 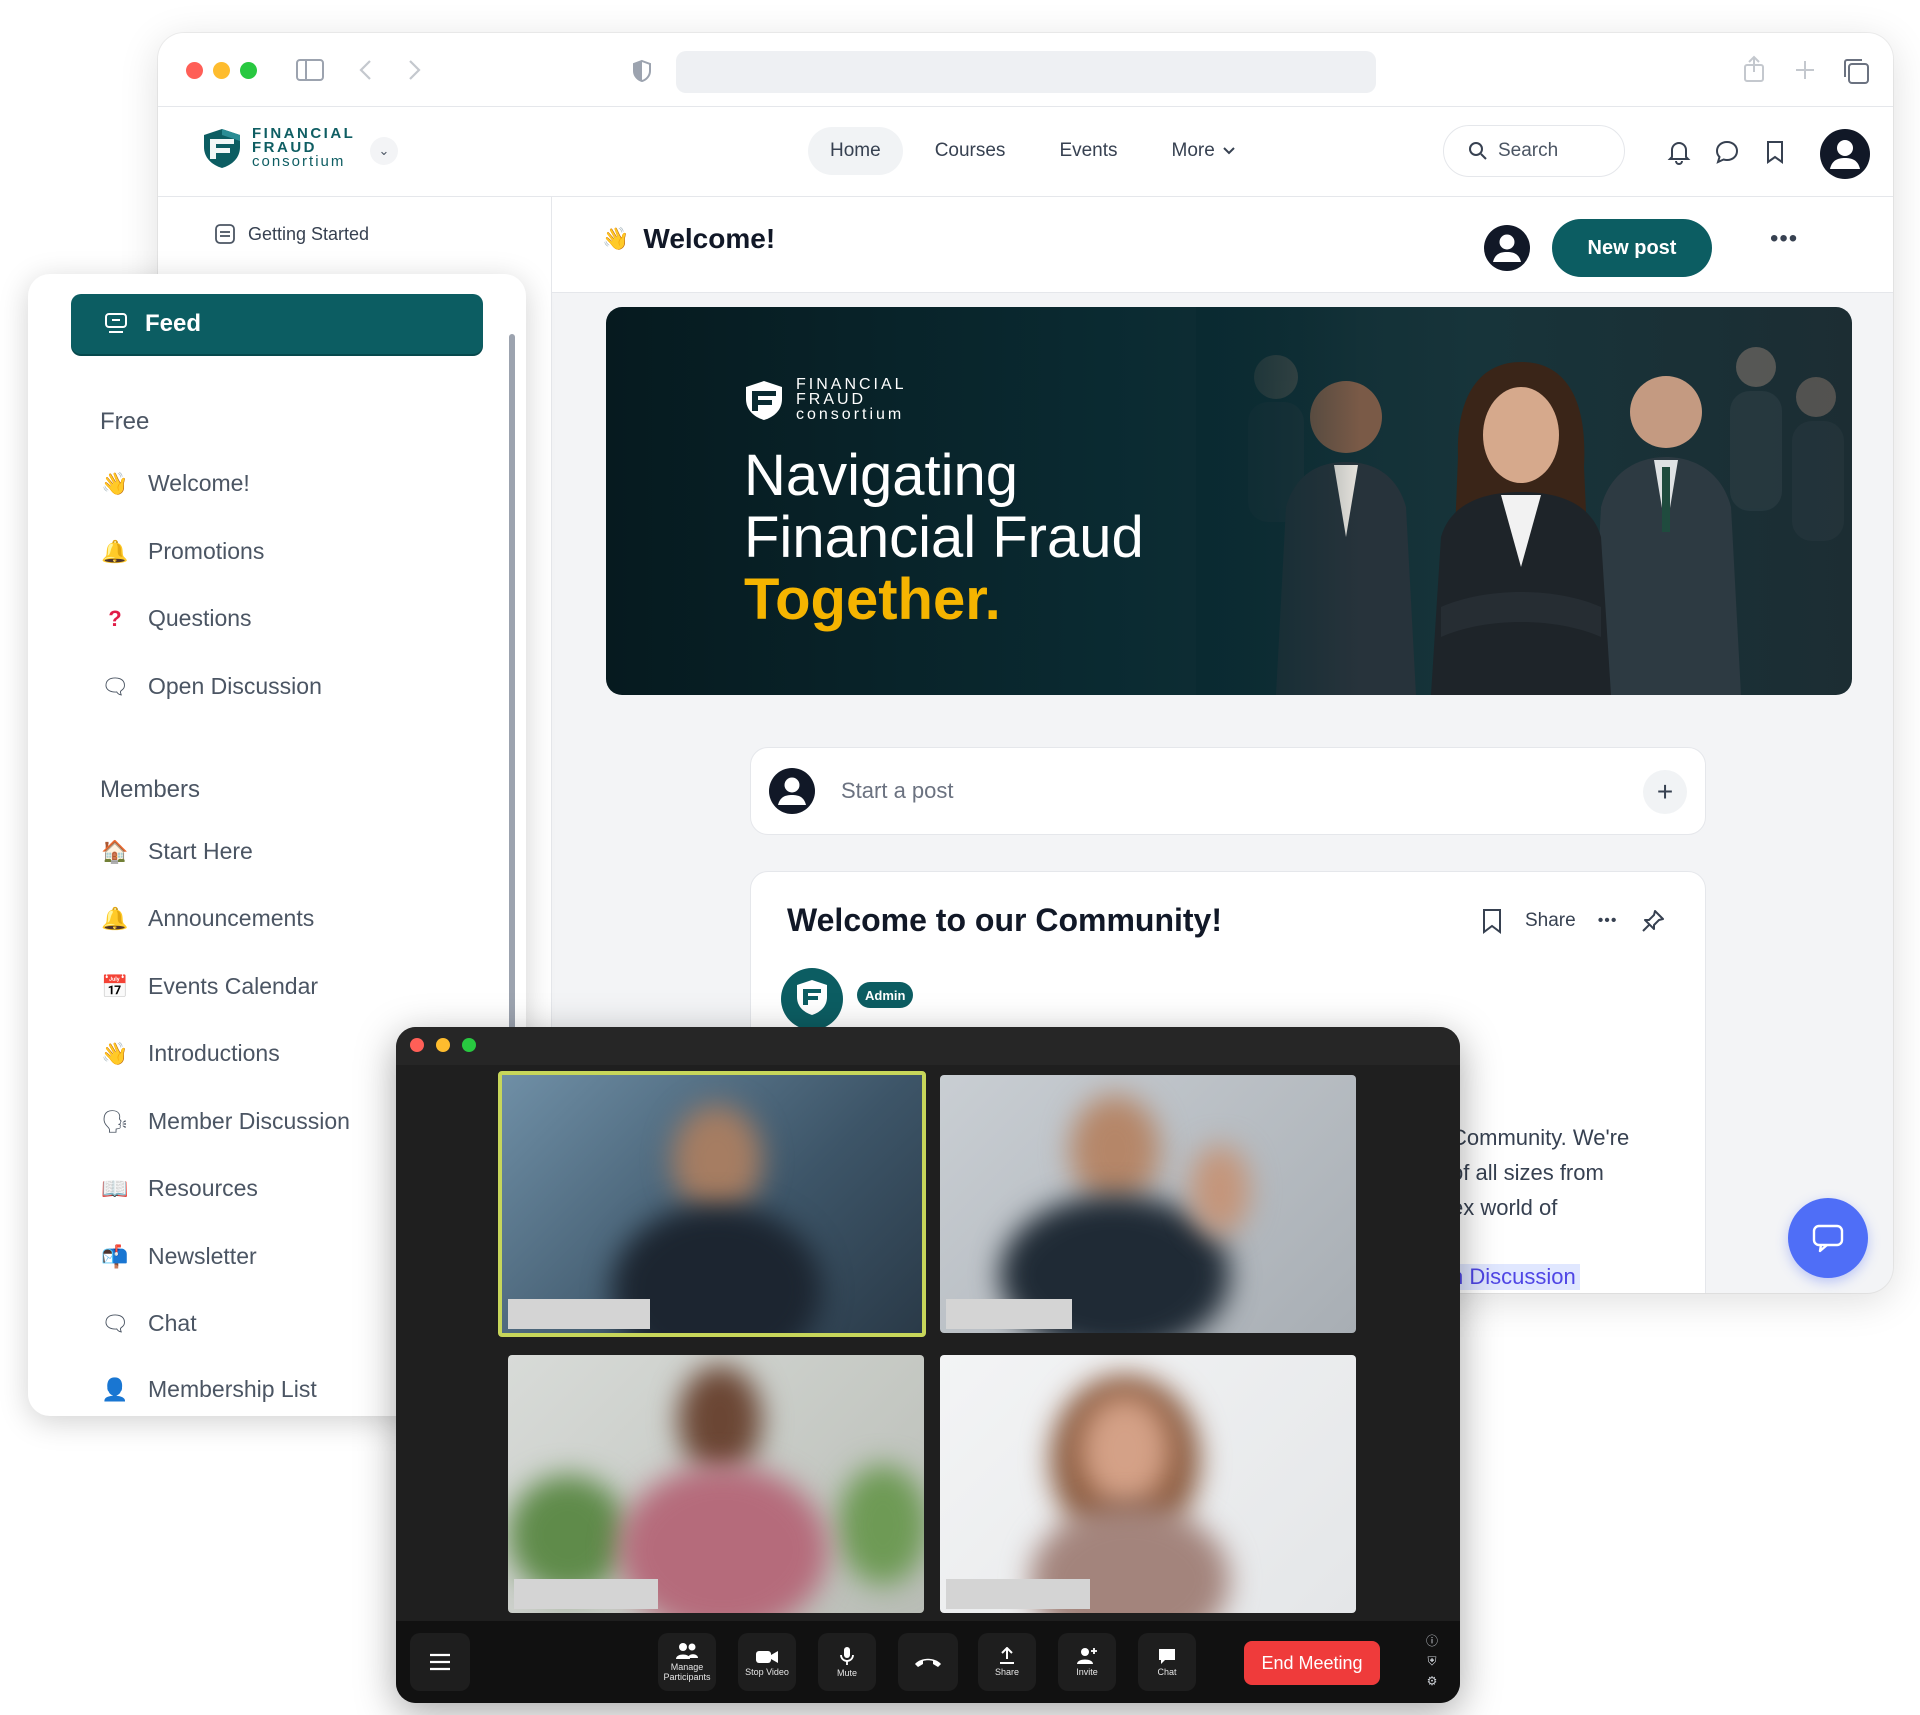 What do you see at coordinates (200, 618) in the screenshot?
I see `sidebar-item-label: Questions` at bounding box center [200, 618].